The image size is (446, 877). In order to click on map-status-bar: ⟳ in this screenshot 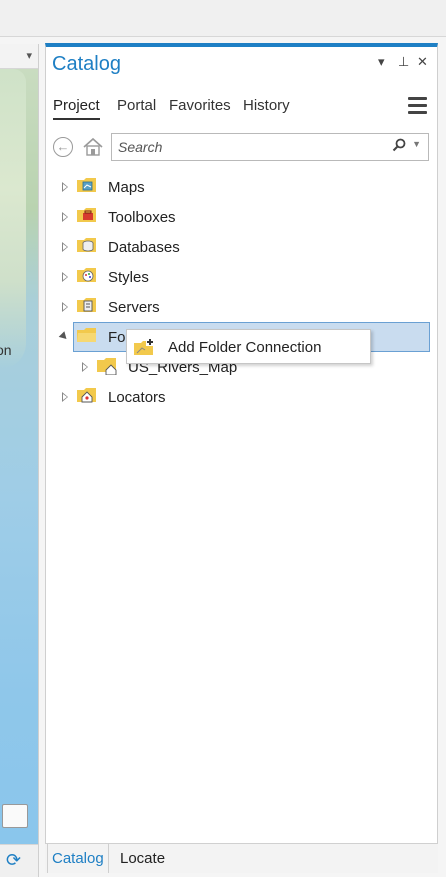, I will do `click(19, 860)`.